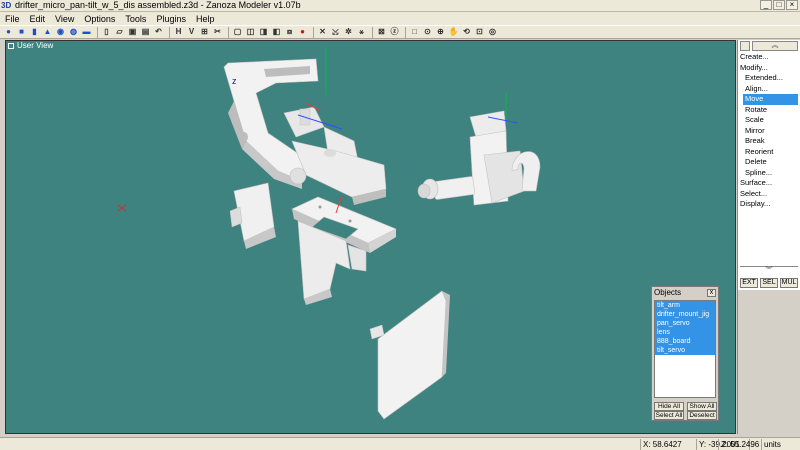  What do you see at coordinates (685, 323) in the screenshot?
I see `object-item-pan-servo: pan_servo` at bounding box center [685, 323].